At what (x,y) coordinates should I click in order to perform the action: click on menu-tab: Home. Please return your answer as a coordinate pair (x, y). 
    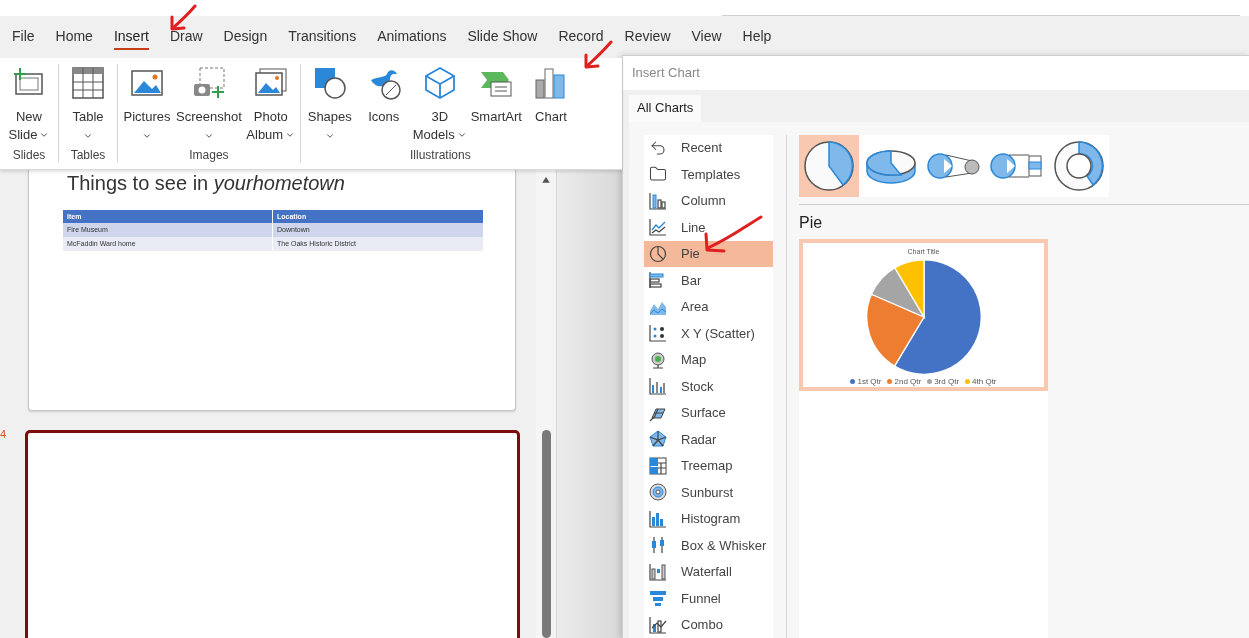
    Looking at the image, I should click on (74, 38).